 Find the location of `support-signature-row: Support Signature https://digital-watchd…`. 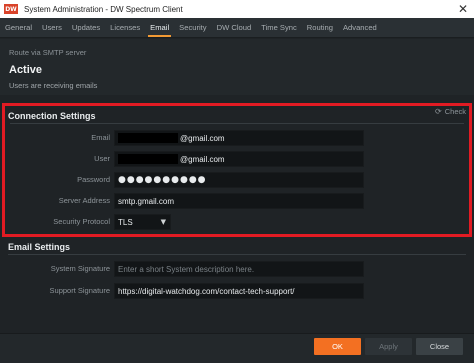

support-signature-row: Support Signature https://digital-watchd… is located at coordinates (237, 291).